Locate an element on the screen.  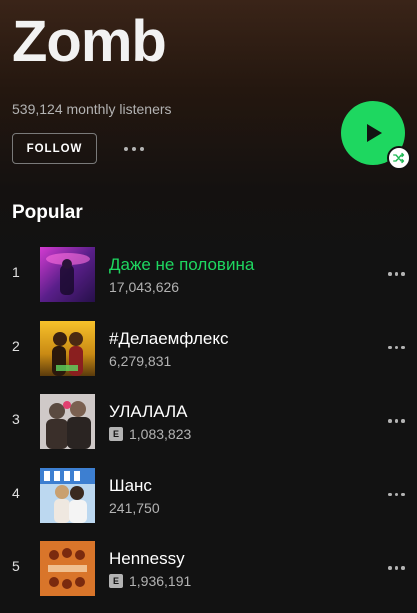
track-play-count: 6,279,831 is located at coordinates (140, 360).